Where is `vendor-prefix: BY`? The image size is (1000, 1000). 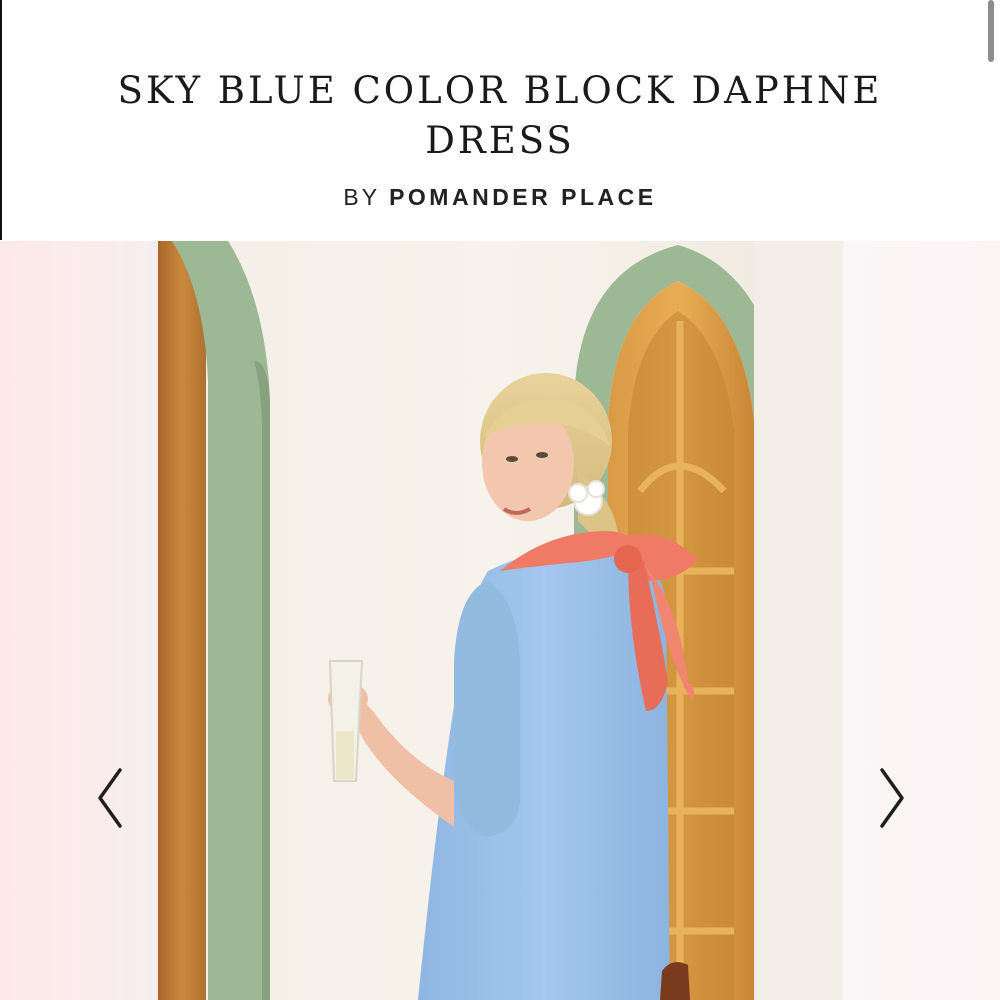 vendor-prefix: BY is located at coordinates (361, 197).